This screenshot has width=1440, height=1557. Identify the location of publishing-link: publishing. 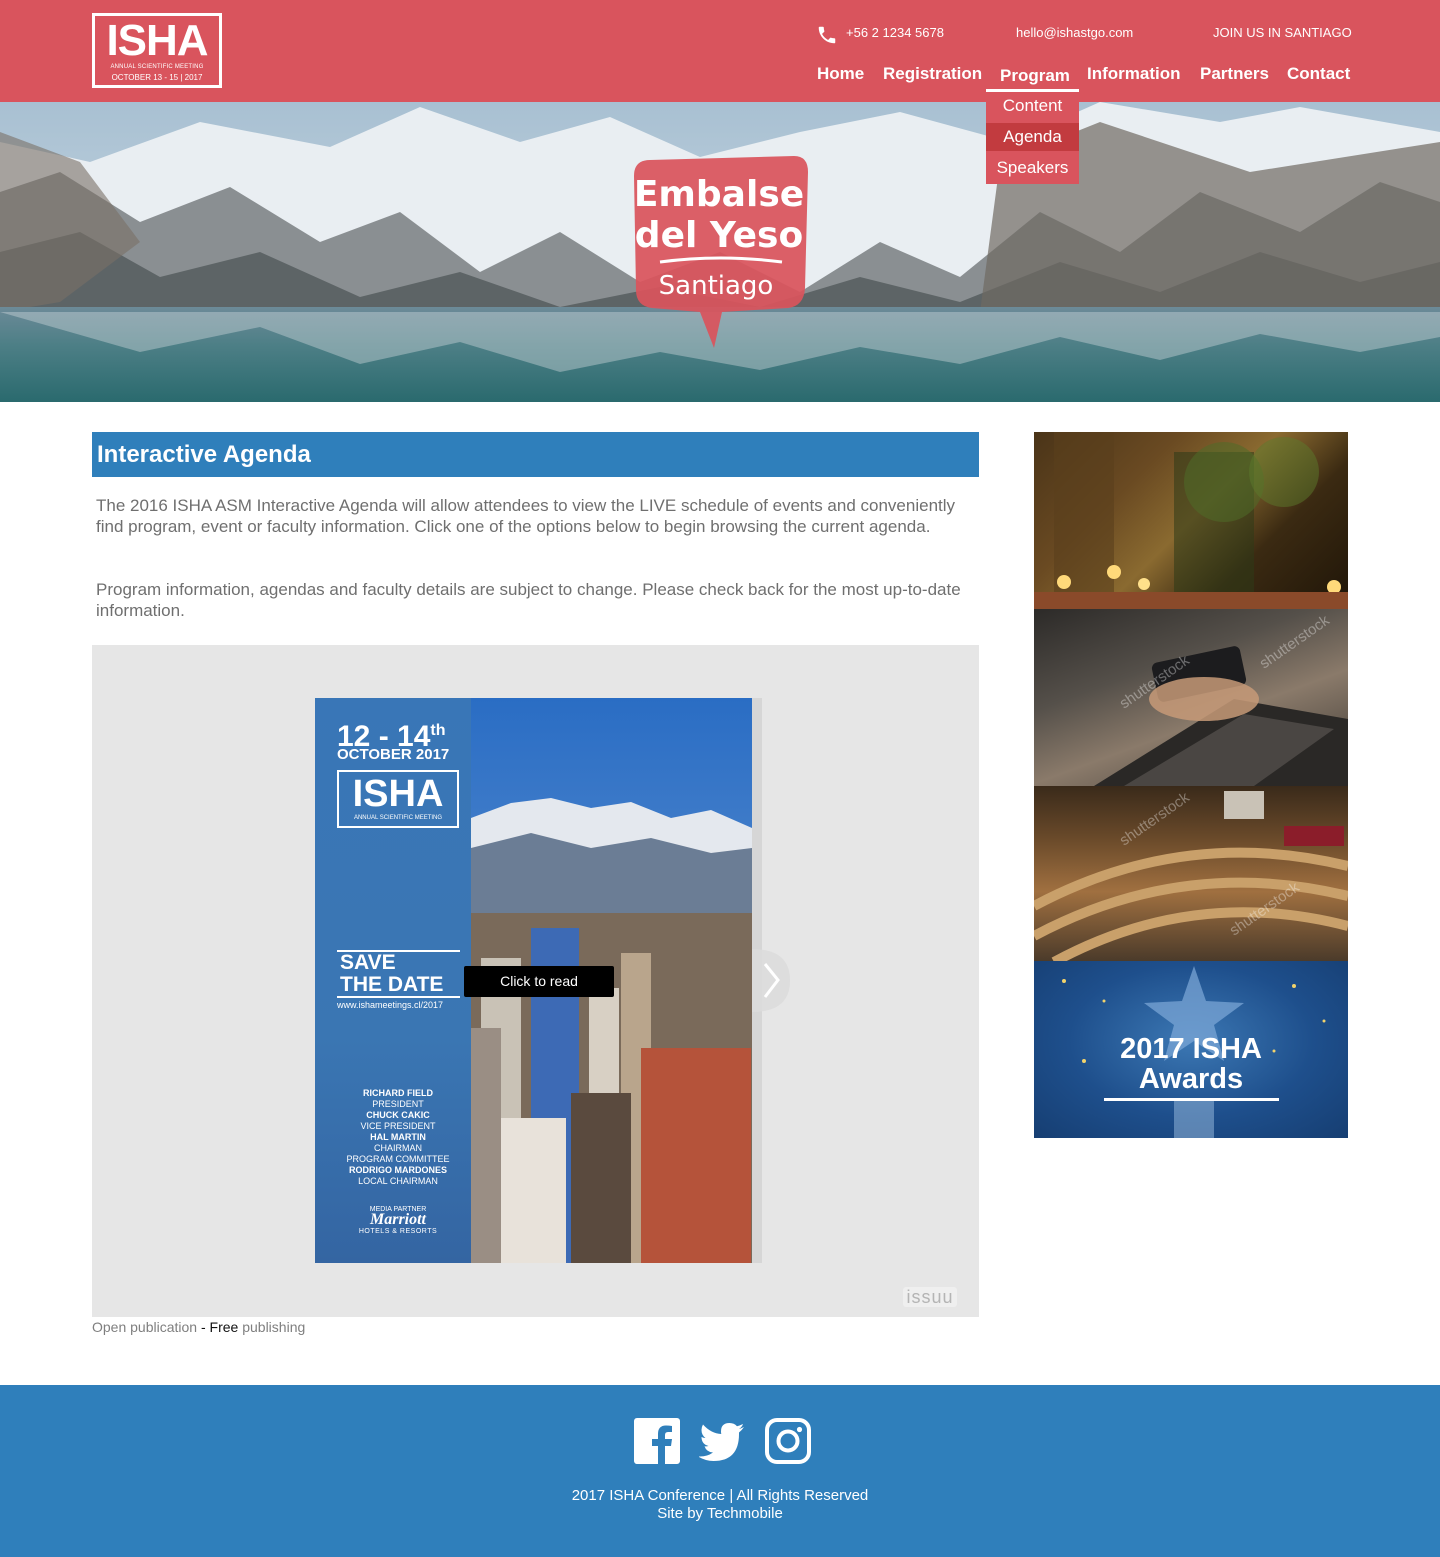
(271, 1327).